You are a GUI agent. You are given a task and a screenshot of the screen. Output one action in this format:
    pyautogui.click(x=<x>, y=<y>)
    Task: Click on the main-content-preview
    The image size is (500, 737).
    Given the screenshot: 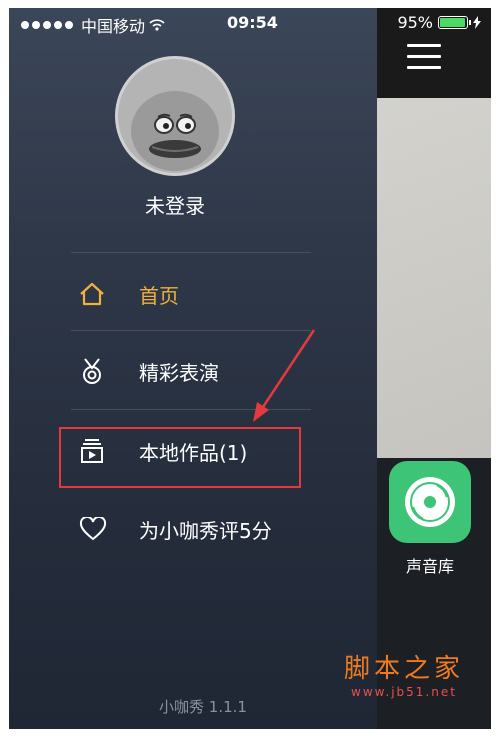 What is the action you would take?
    pyautogui.click(x=434, y=278)
    